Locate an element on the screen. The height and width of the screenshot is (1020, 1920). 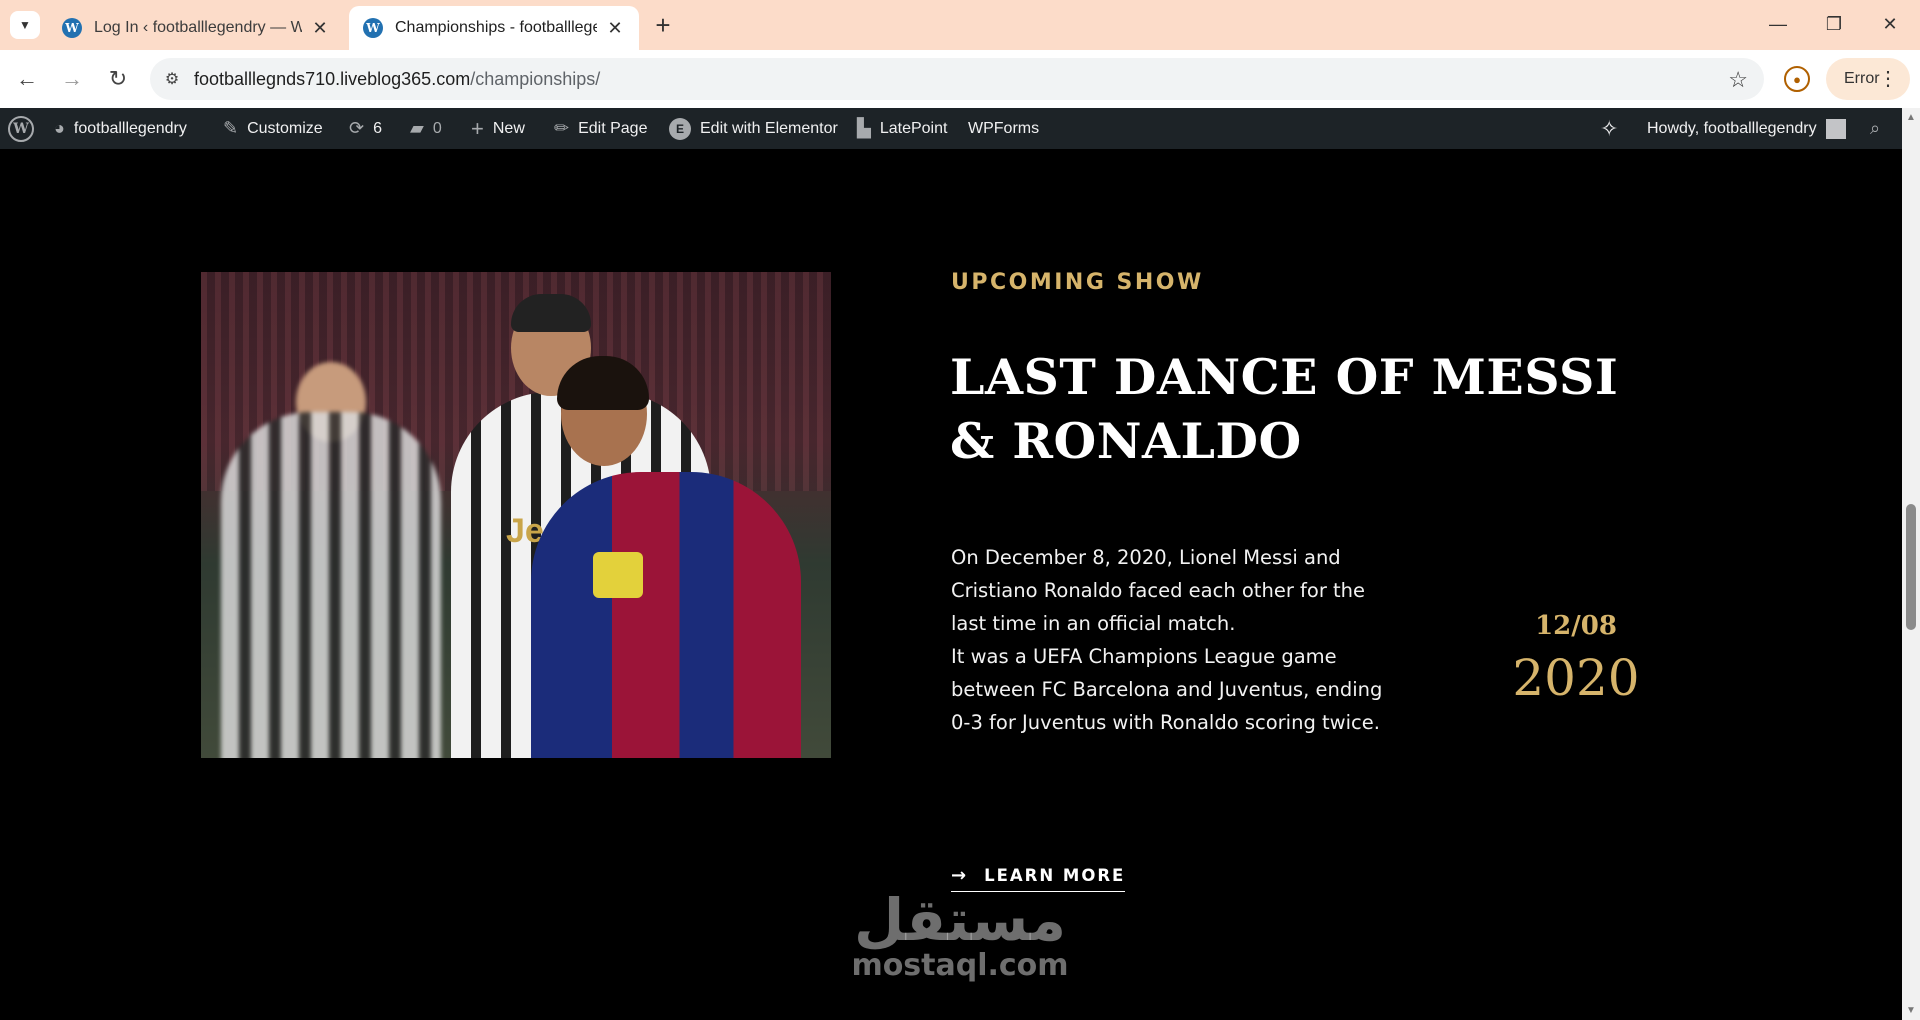
page-title: LAST DANCE OF MESSI & RONALDO is located at coordinates (1284, 409).